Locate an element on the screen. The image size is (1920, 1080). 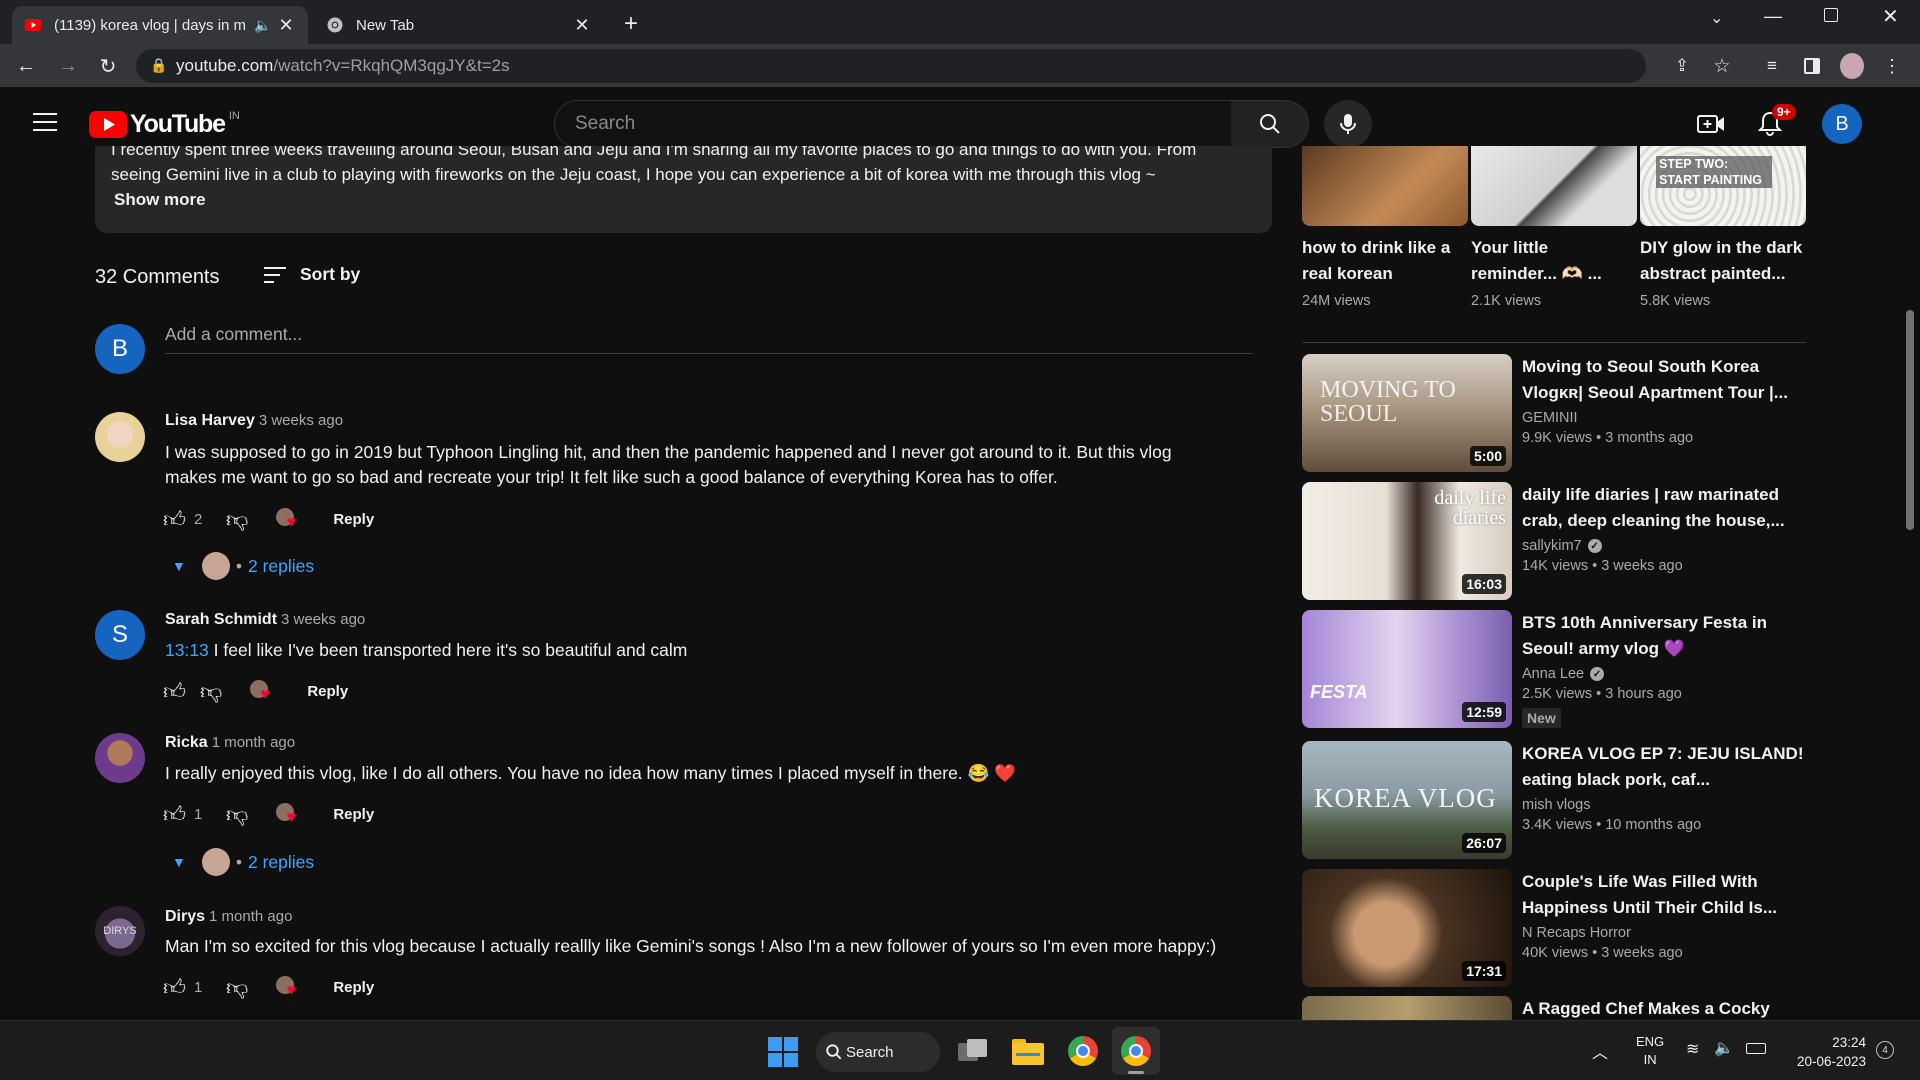
clock: 23:24 20-06-2023 is located at coordinates (1824, 1052).